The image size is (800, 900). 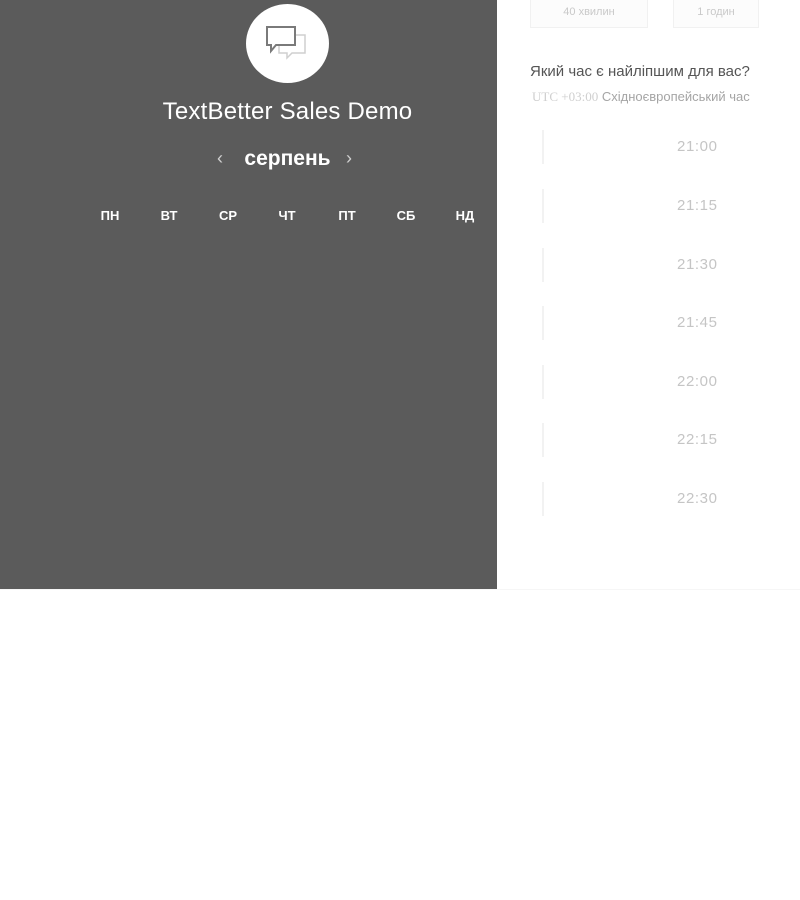 I want to click on duration-option-1h: 1 годин, so click(x=716, y=14).